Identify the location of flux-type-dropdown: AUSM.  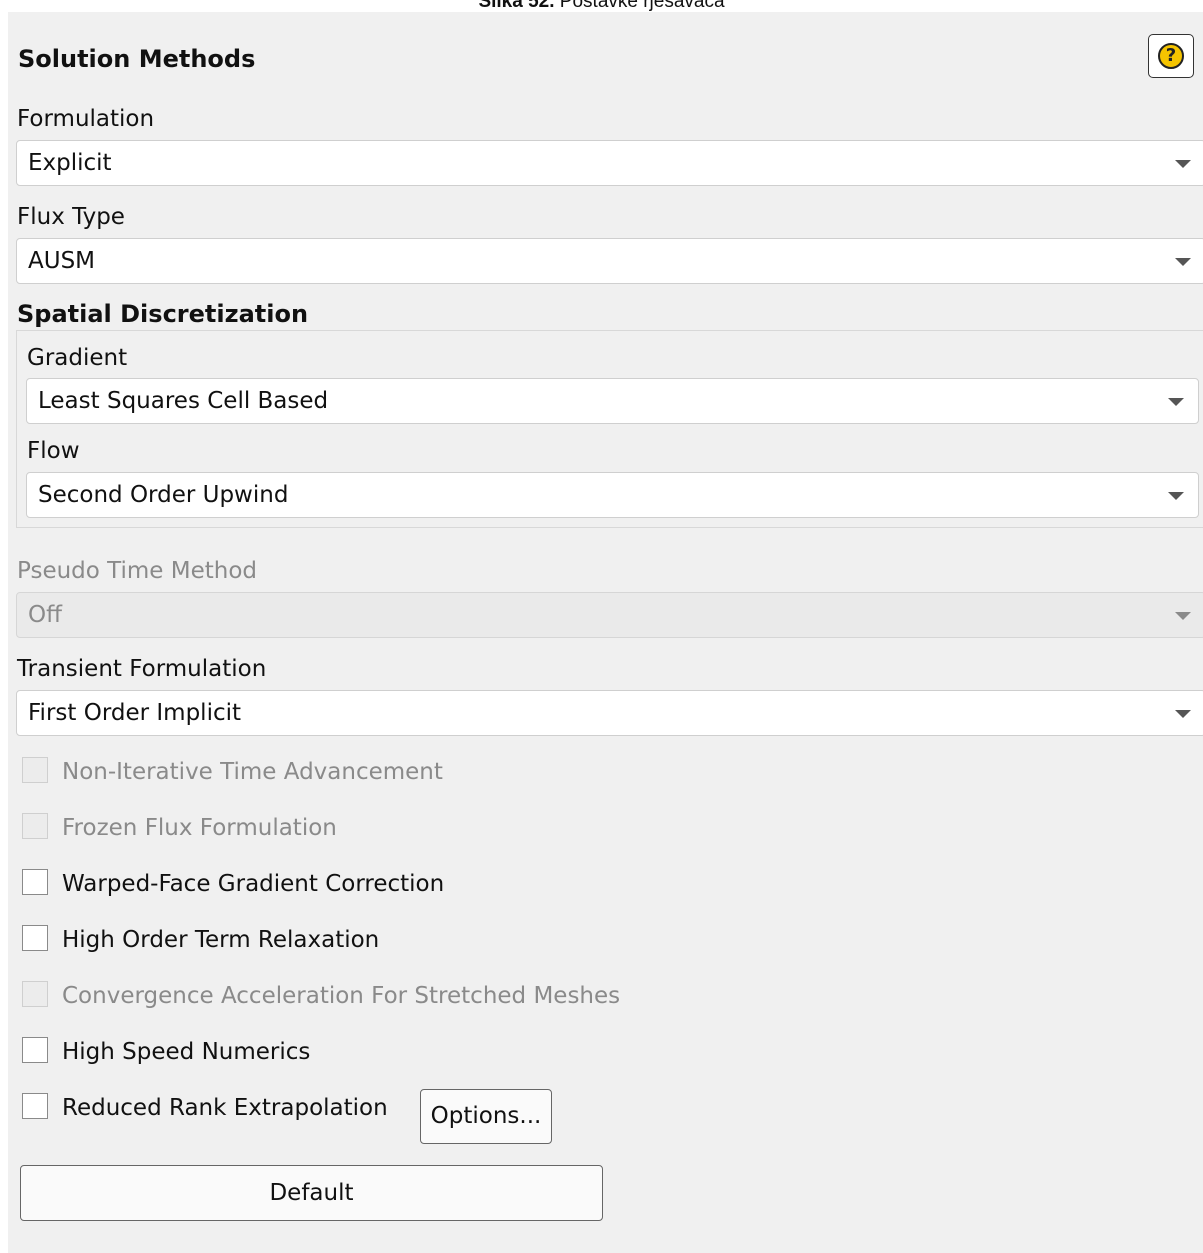
(609, 261).